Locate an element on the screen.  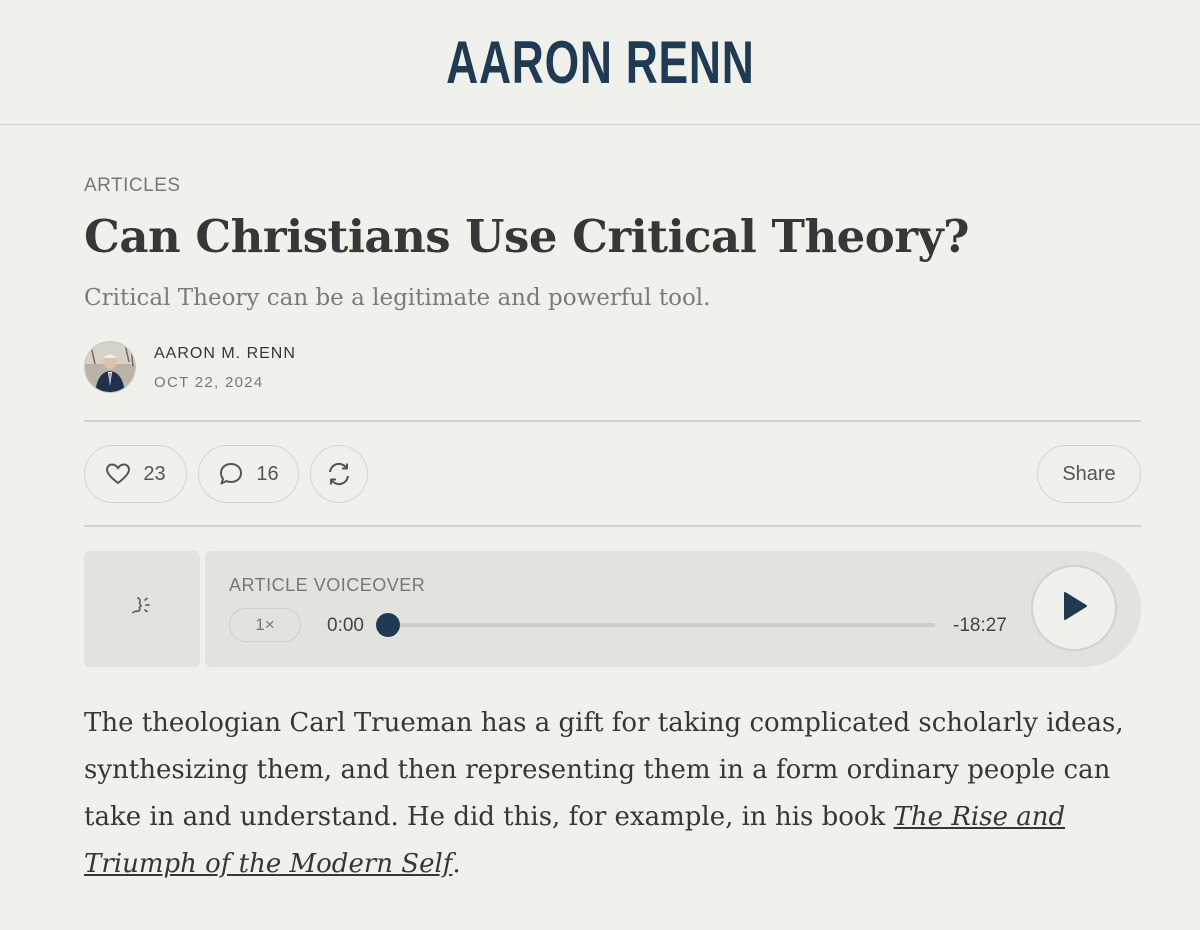
speaker-icon is located at coordinates (142, 609).